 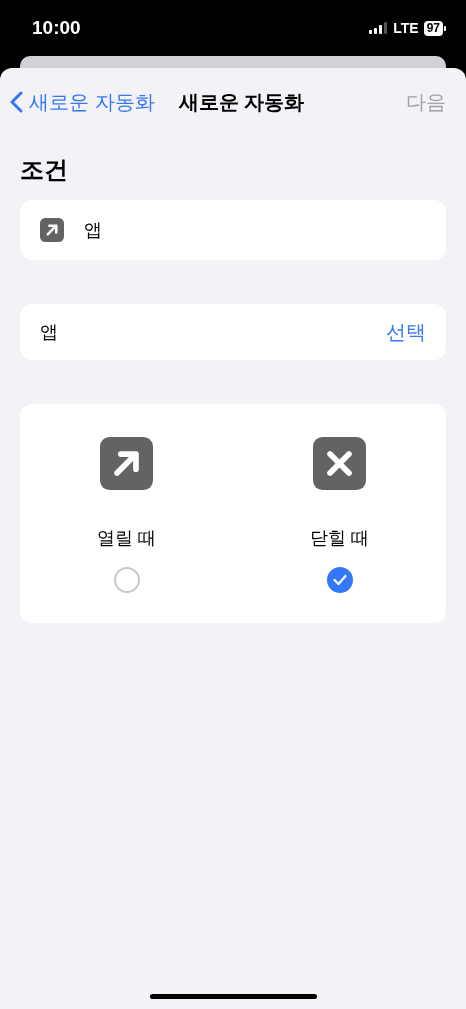 I want to click on choose-button: 선택, so click(x=406, y=332).